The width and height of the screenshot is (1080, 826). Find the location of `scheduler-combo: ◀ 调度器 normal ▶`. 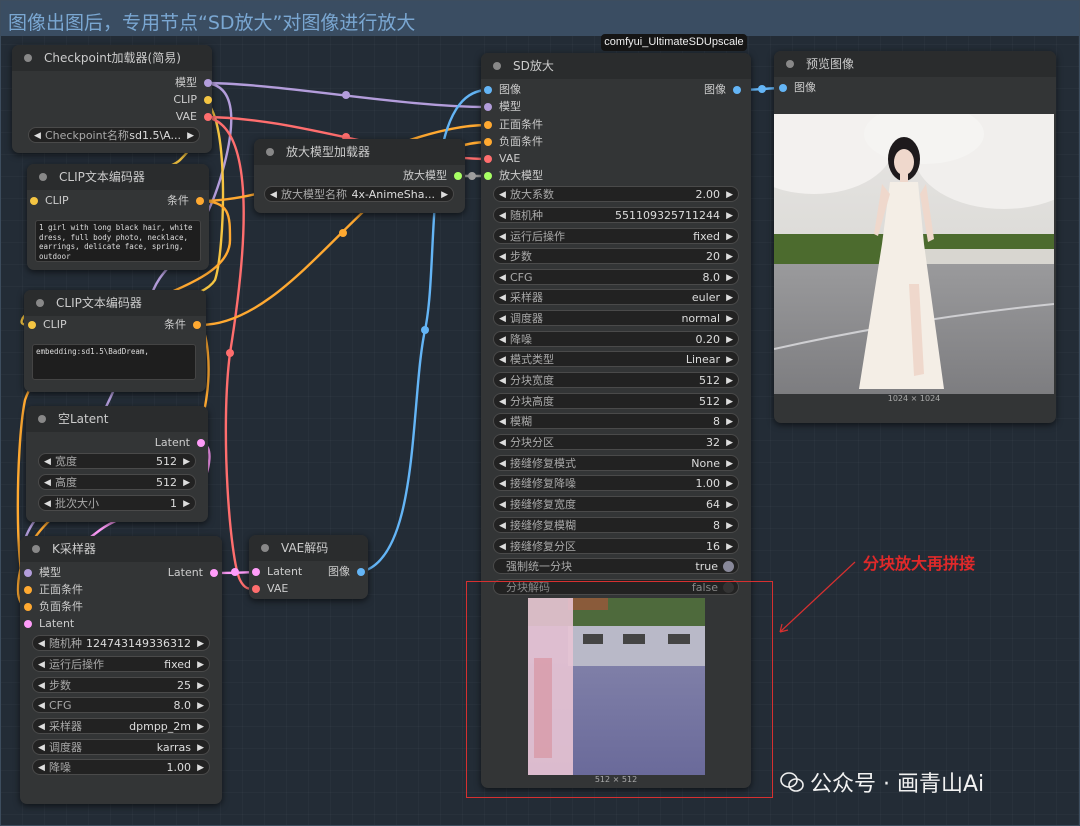

scheduler-combo: ◀ 调度器 normal ▶ is located at coordinates (616, 318).